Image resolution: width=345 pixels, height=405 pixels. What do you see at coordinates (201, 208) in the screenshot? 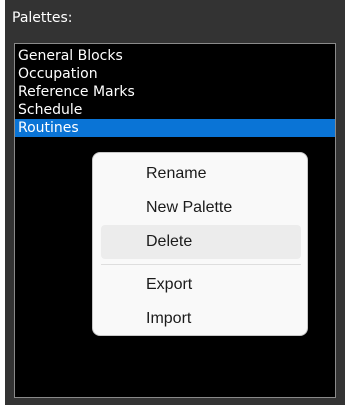
I see `new-palette-menu-item: New Palette` at bounding box center [201, 208].